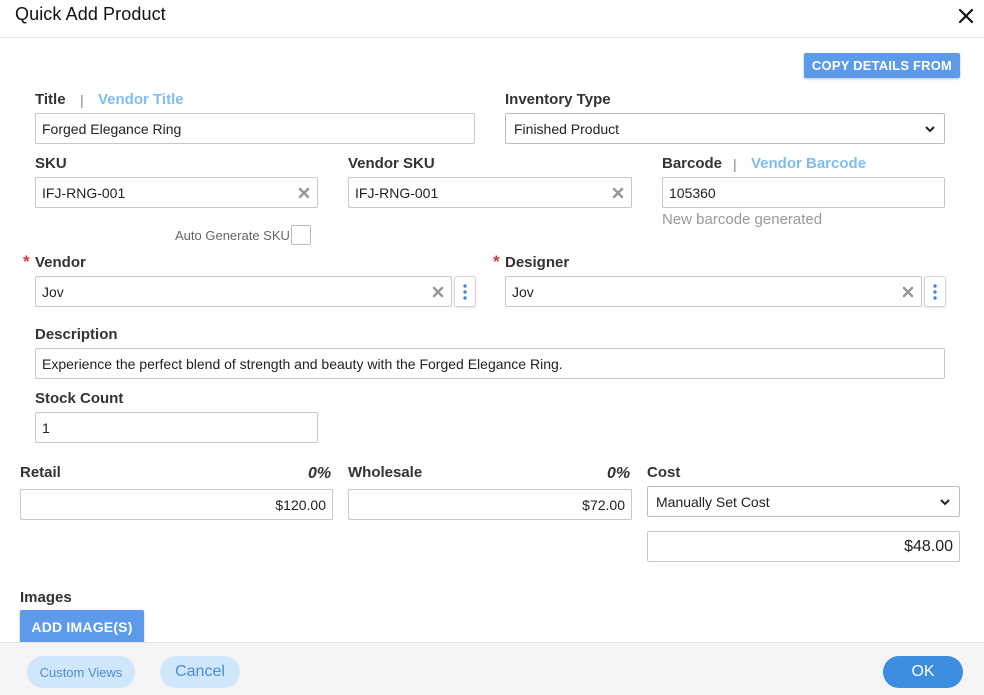 This screenshot has width=984, height=695. What do you see at coordinates (397, 192) in the screenshot?
I see `vendor-sku-value: IFJ-RNG-001` at bounding box center [397, 192].